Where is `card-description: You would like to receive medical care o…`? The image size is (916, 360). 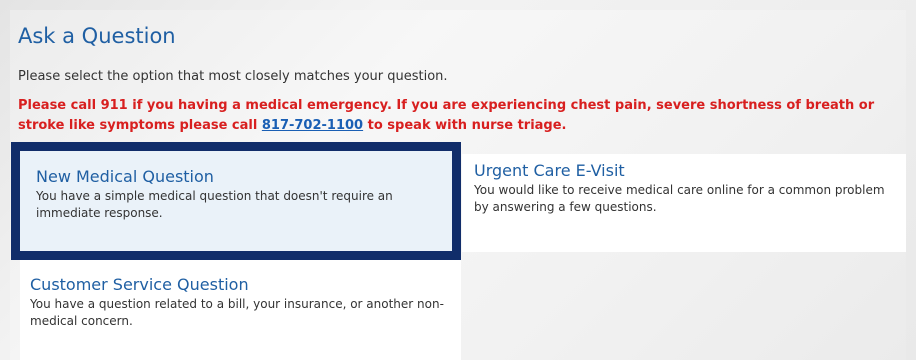 card-description: You would like to receive medical care o… is located at coordinates (679, 198).